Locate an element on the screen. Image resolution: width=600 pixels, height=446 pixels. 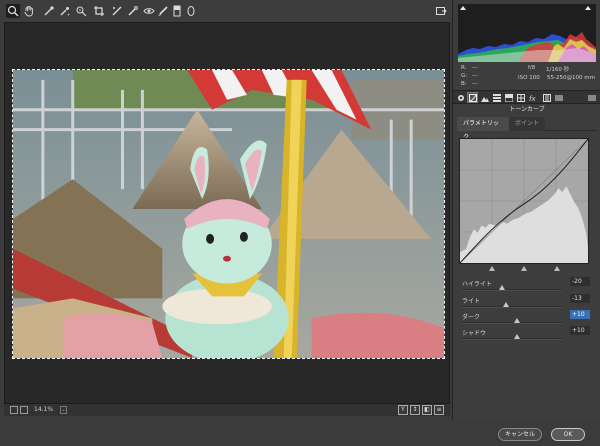
slider-darks-thumb is located at coordinates (517, 320).